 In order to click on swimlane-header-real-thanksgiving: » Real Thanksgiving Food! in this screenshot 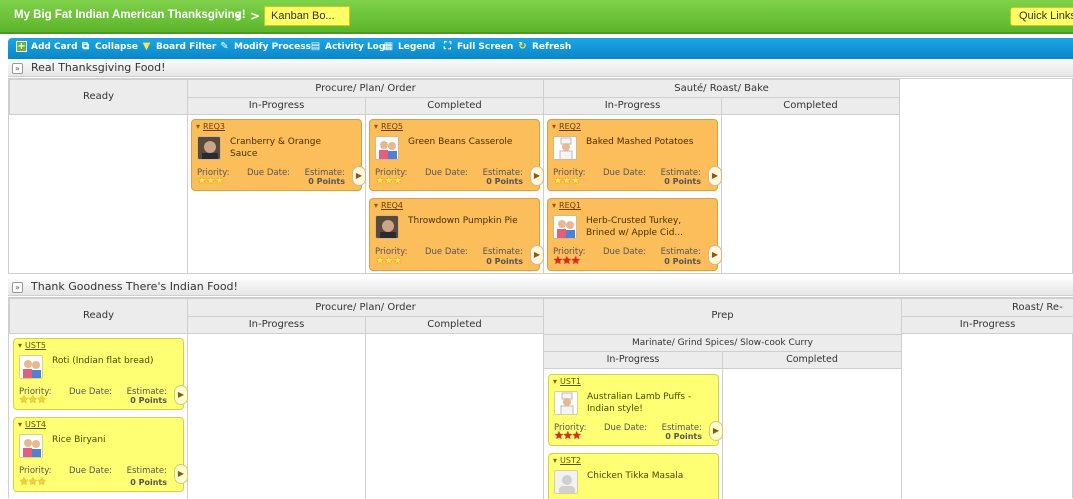, I will do `click(540, 68)`.